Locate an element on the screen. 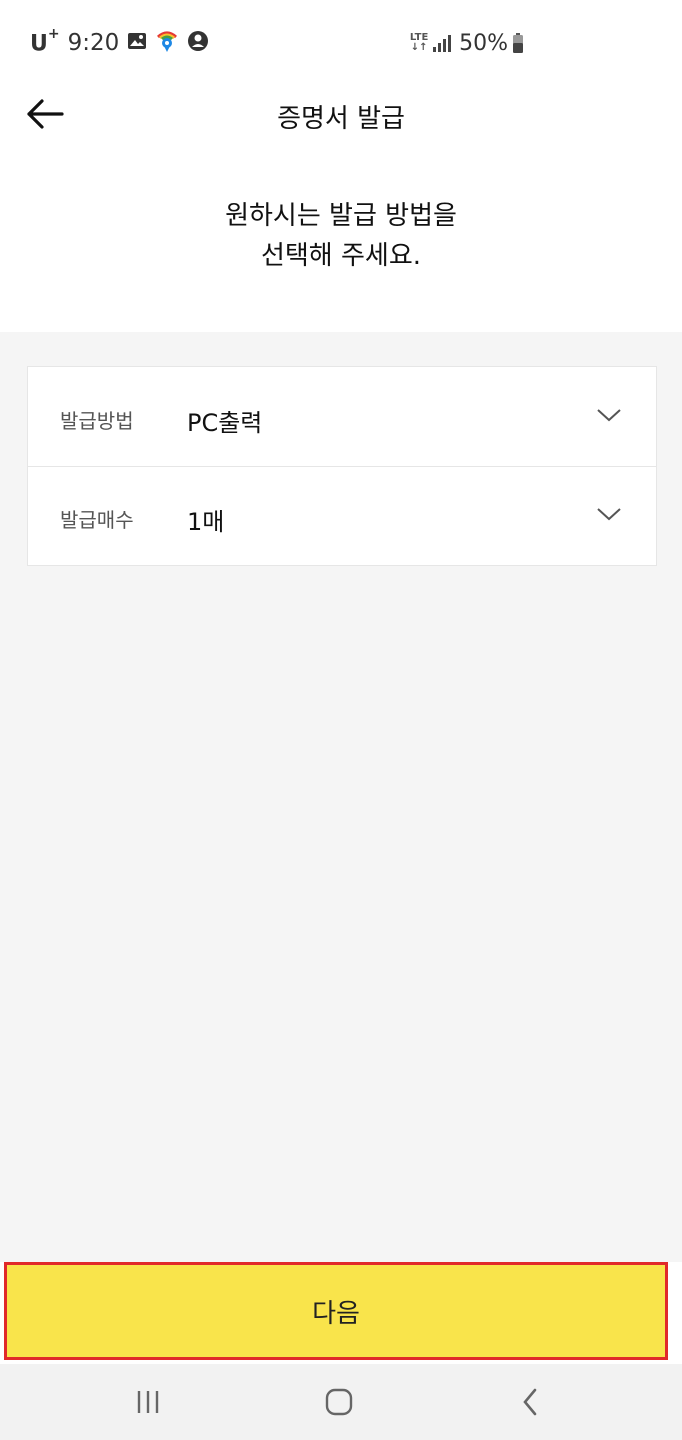  signal-icon is located at coordinates (443, 43).